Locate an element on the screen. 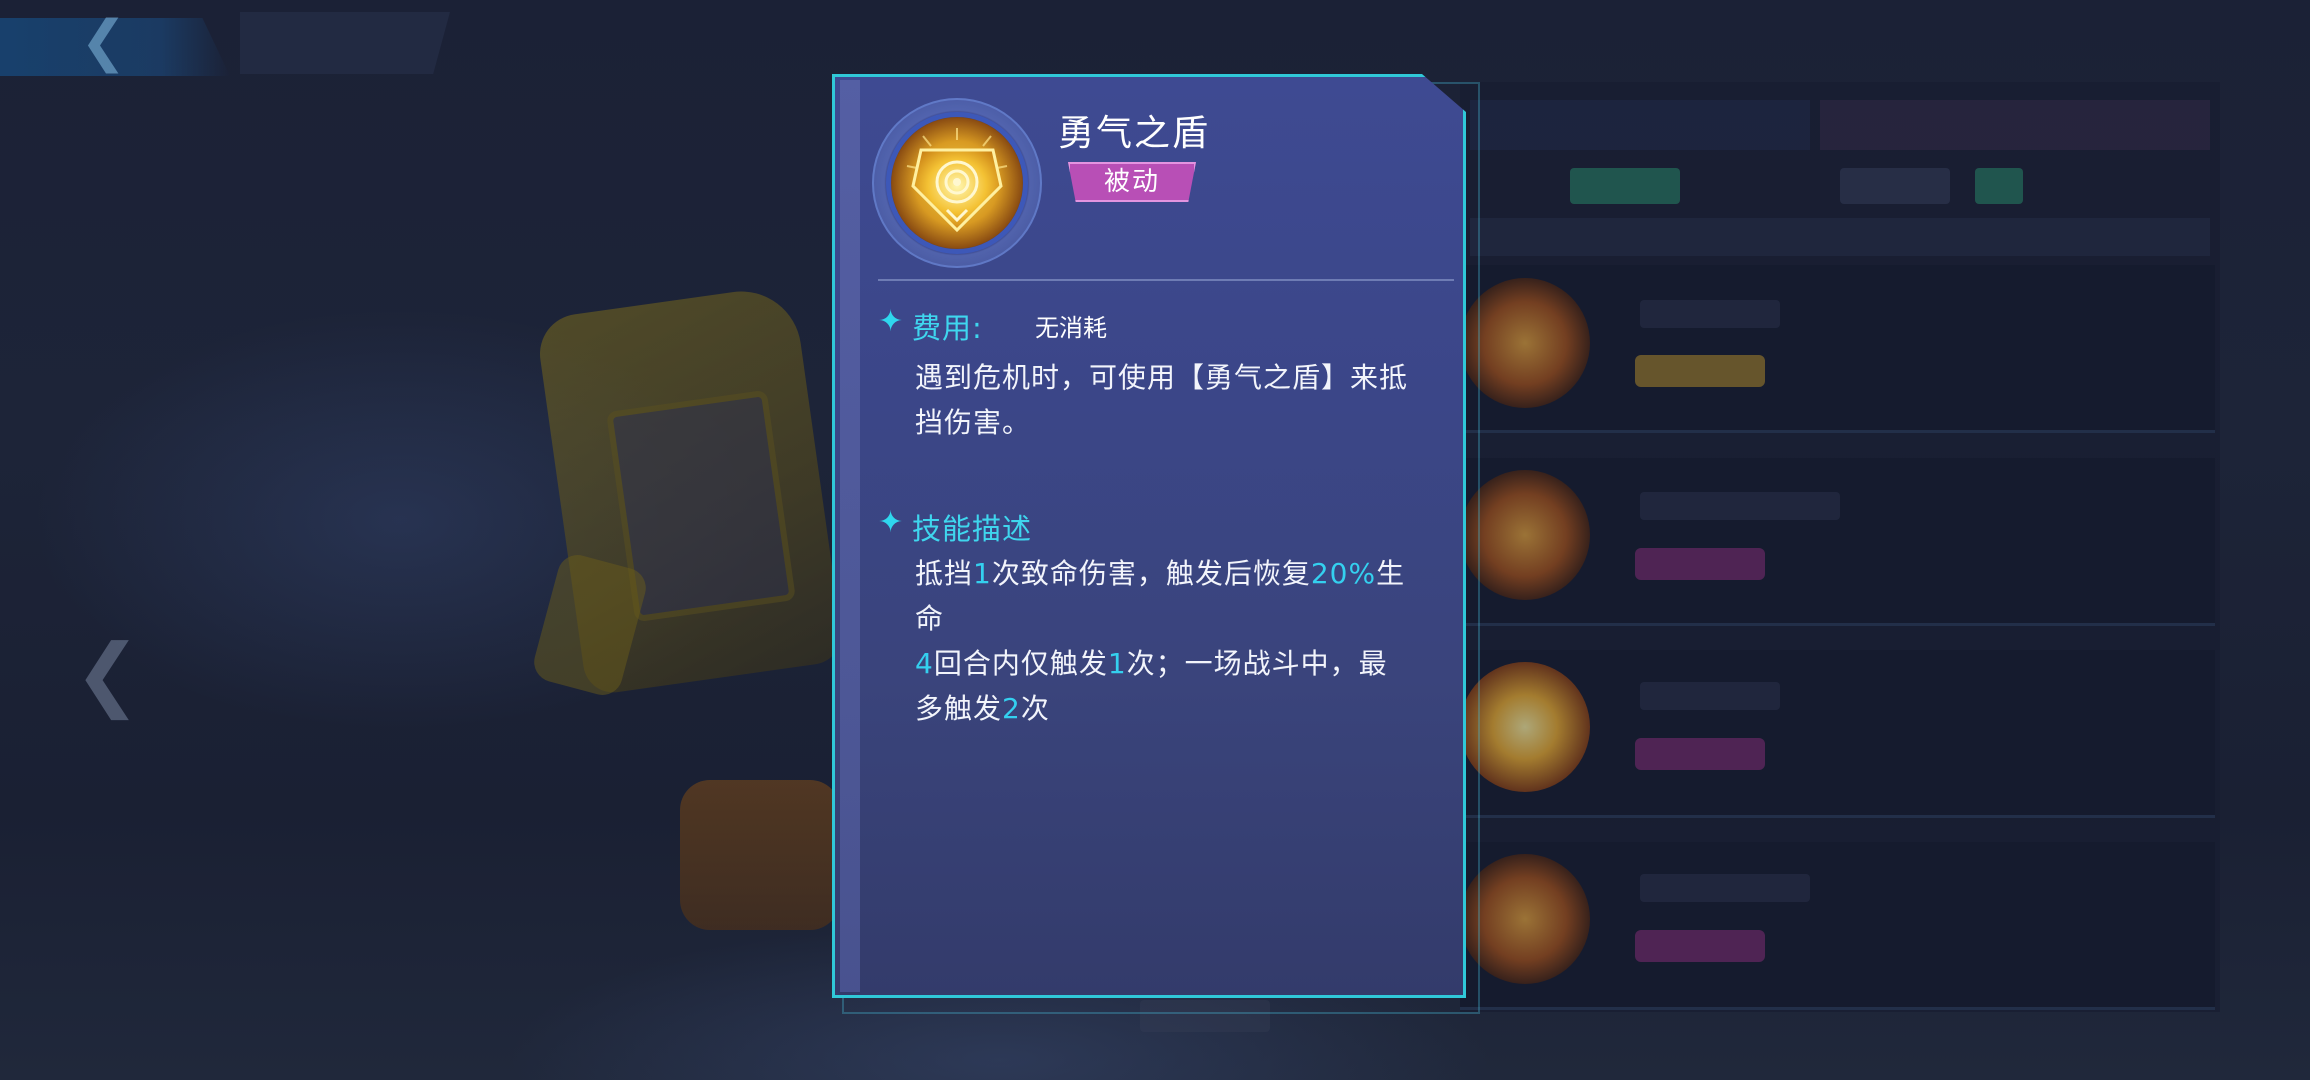 The width and height of the screenshot is (2310, 1080). section-header is located at coordinates (1840, 237).